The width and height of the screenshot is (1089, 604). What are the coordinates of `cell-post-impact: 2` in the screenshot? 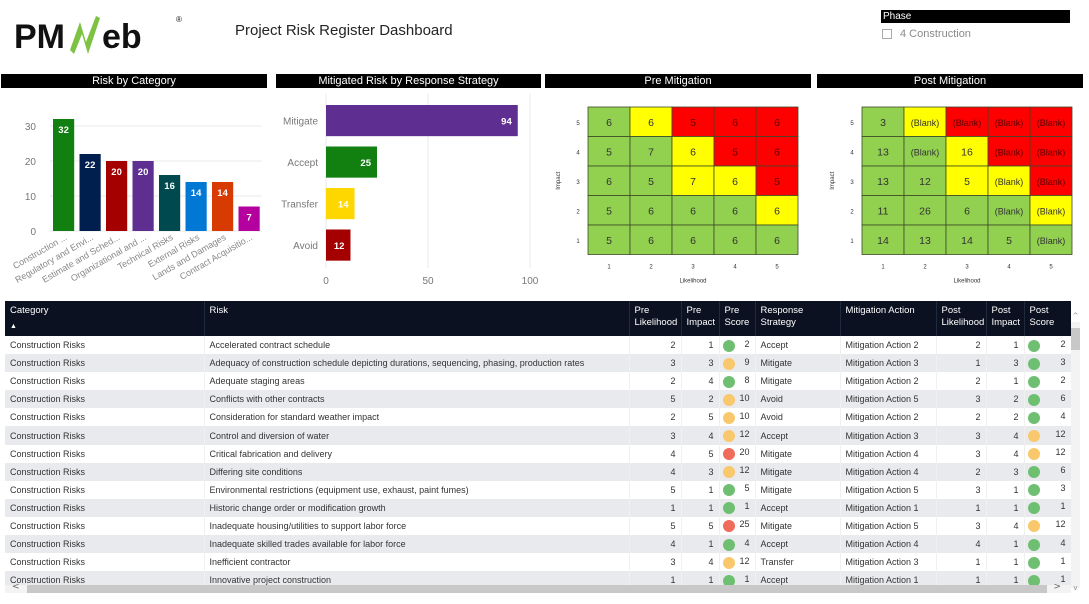 It's located at (1005, 417).